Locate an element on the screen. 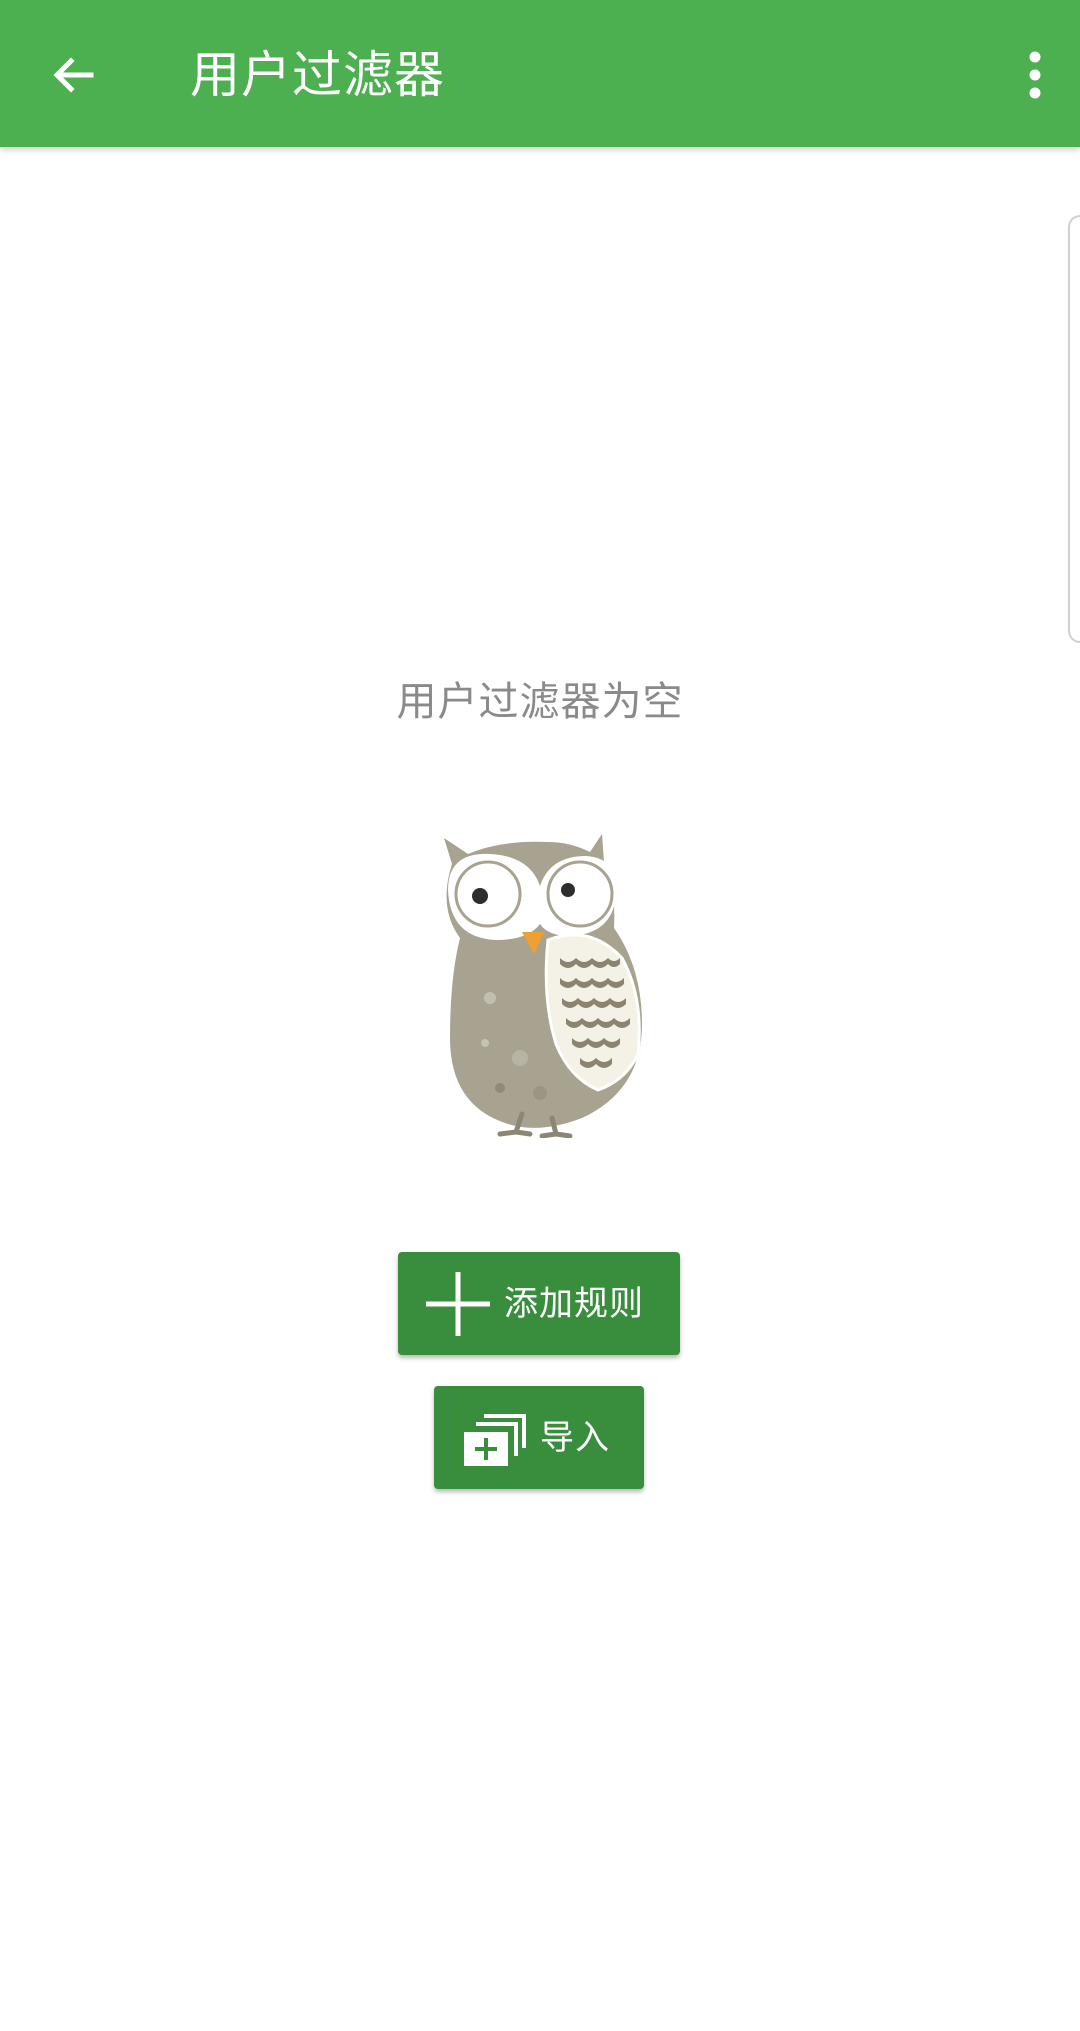  more-vert-icon is located at coordinates (1035, 75).